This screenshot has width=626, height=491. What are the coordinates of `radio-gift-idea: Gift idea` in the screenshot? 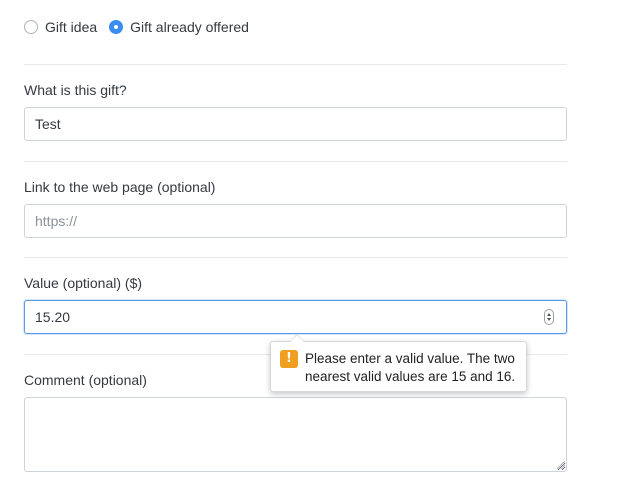 It's located at (60, 27).